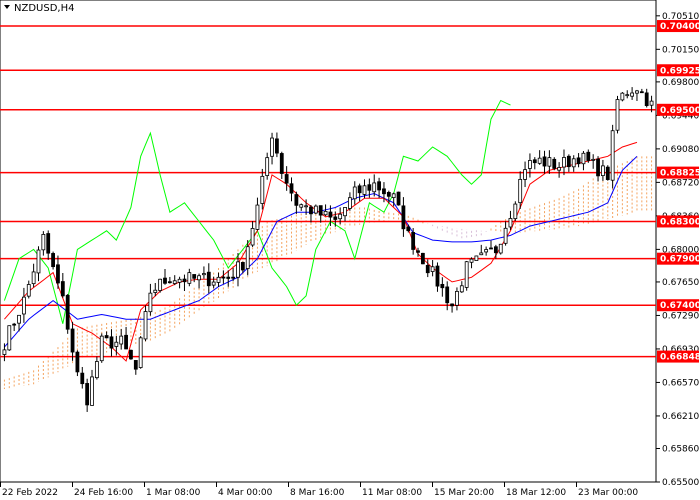  Describe the element at coordinates (39, 8) in the screenshot. I see `symbol-header: NZDUSD,H4` at that location.